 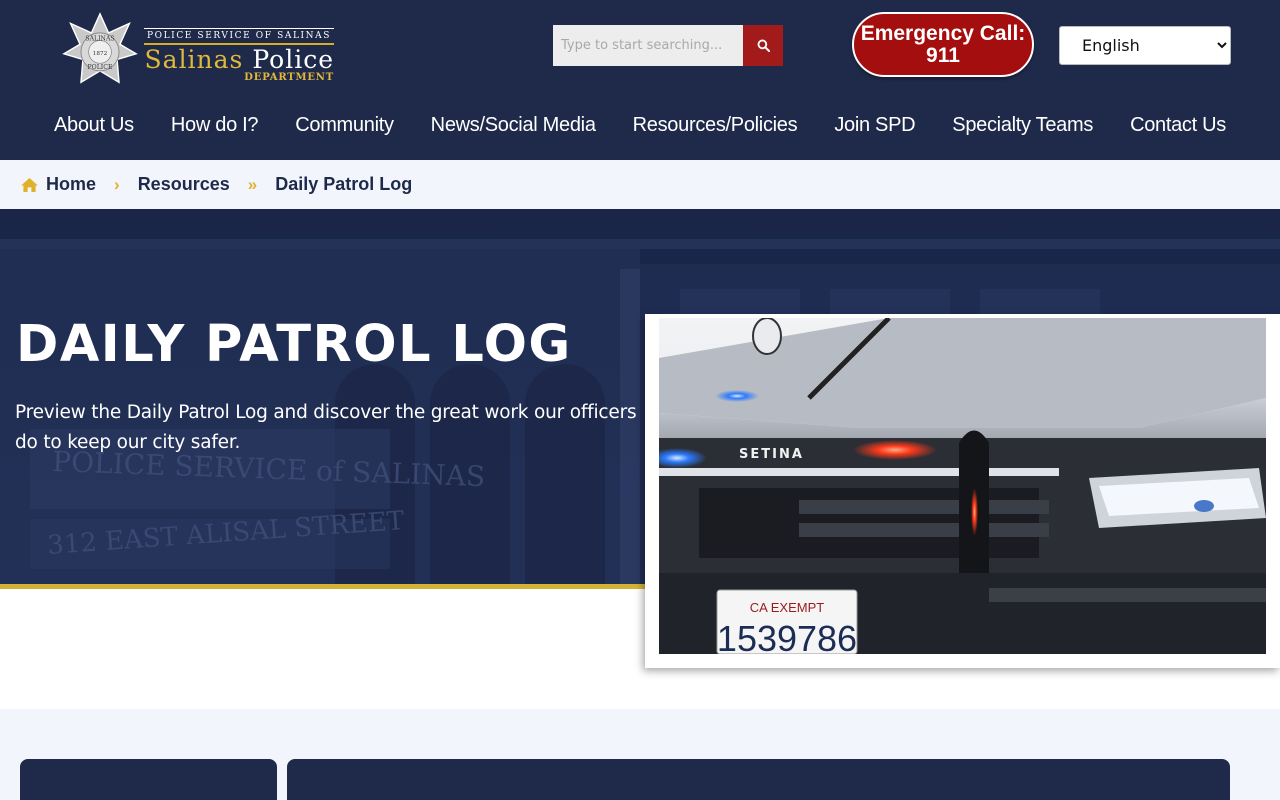 I want to click on double-chevron-right-icon: », so click(x=252, y=184).